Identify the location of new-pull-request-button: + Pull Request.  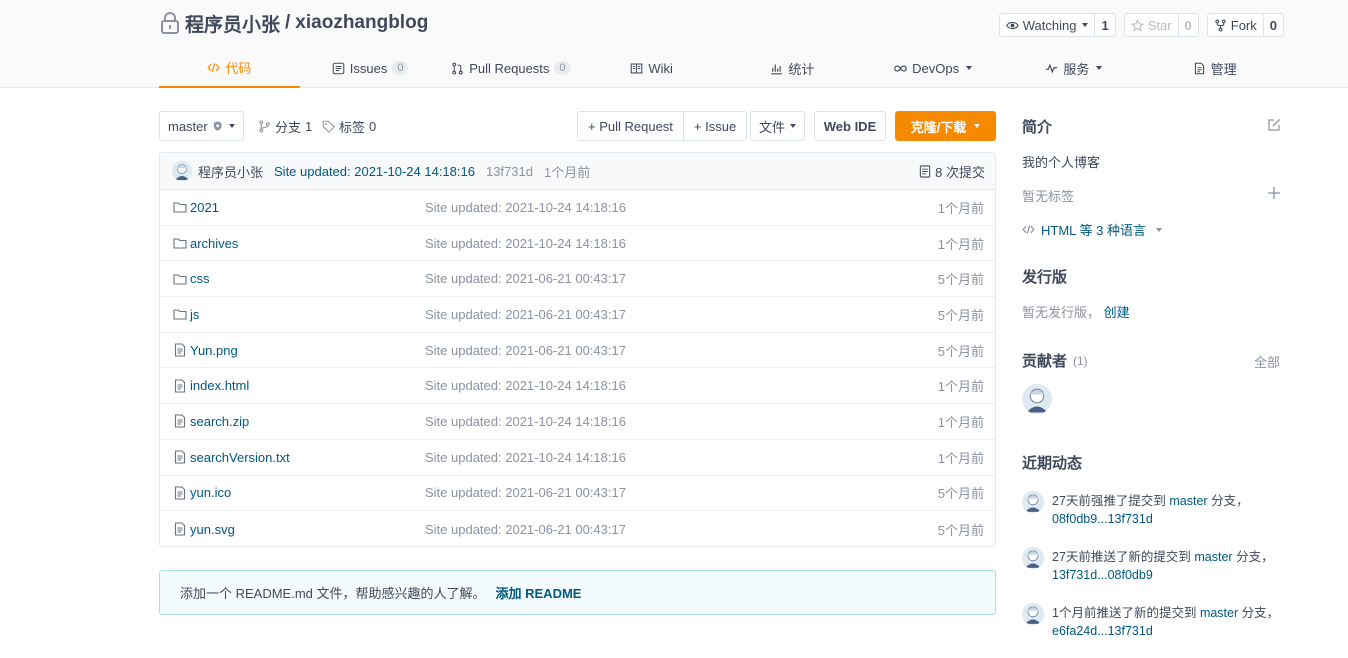
(630, 126).